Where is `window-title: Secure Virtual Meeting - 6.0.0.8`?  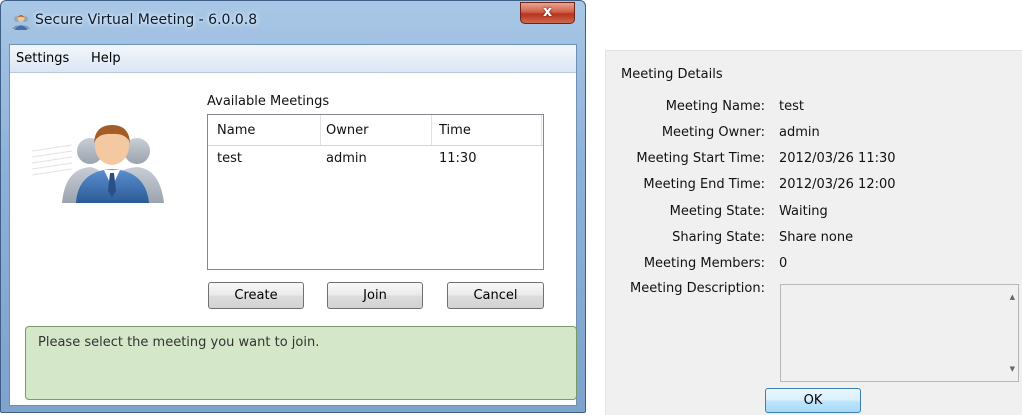 window-title: Secure Virtual Meeting - 6.0.0.8 is located at coordinates (146, 20).